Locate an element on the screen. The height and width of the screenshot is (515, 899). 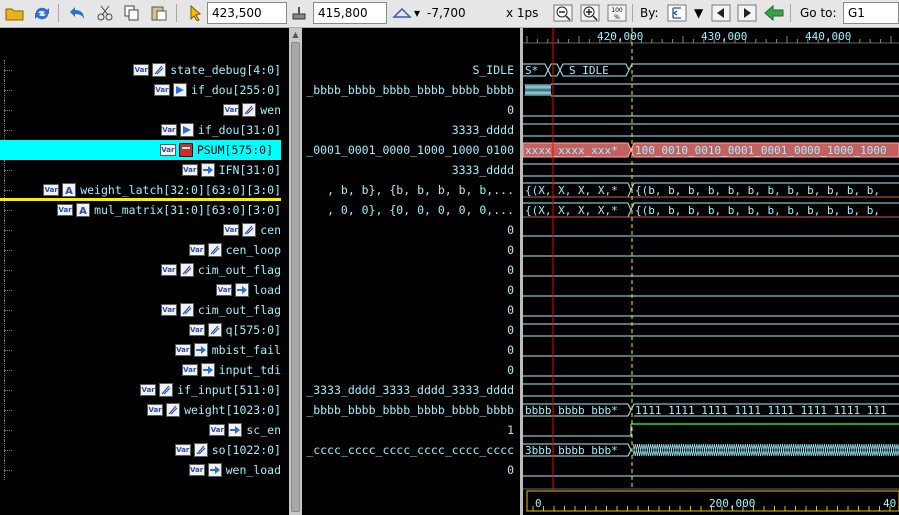
zoom-100-icon: 100% is located at coordinates (617, 13).